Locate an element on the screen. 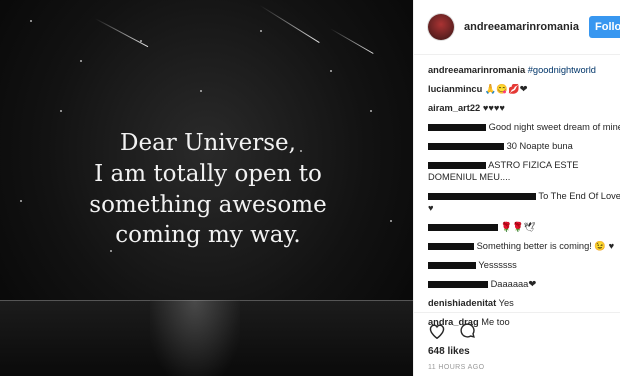 The image size is (620, 376). list-item: 30 Noapte buna is located at coordinates (524, 146).